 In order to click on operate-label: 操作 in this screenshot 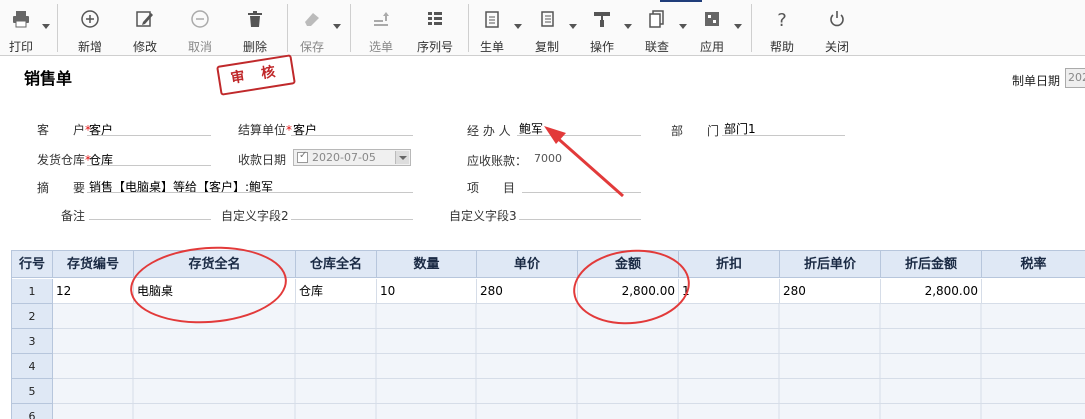, I will do `click(601, 47)`.